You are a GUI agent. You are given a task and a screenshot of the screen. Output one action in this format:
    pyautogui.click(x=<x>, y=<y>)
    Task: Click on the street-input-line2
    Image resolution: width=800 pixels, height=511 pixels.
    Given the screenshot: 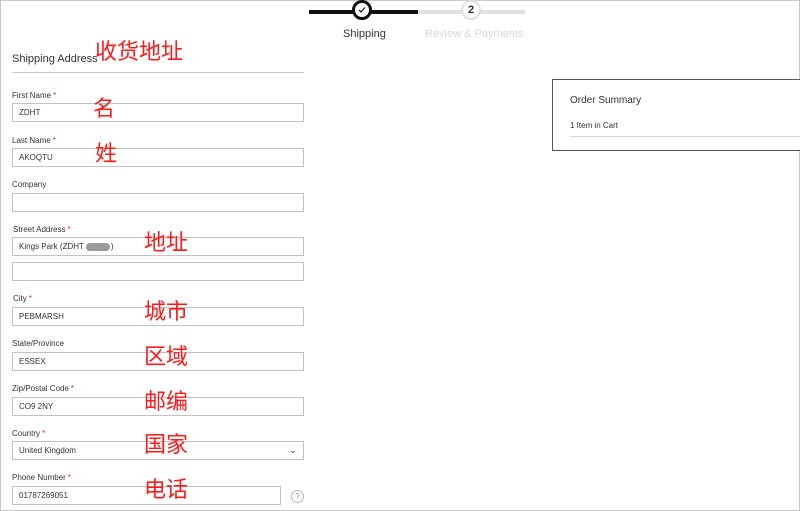 What is the action you would take?
    pyautogui.click(x=158, y=271)
    